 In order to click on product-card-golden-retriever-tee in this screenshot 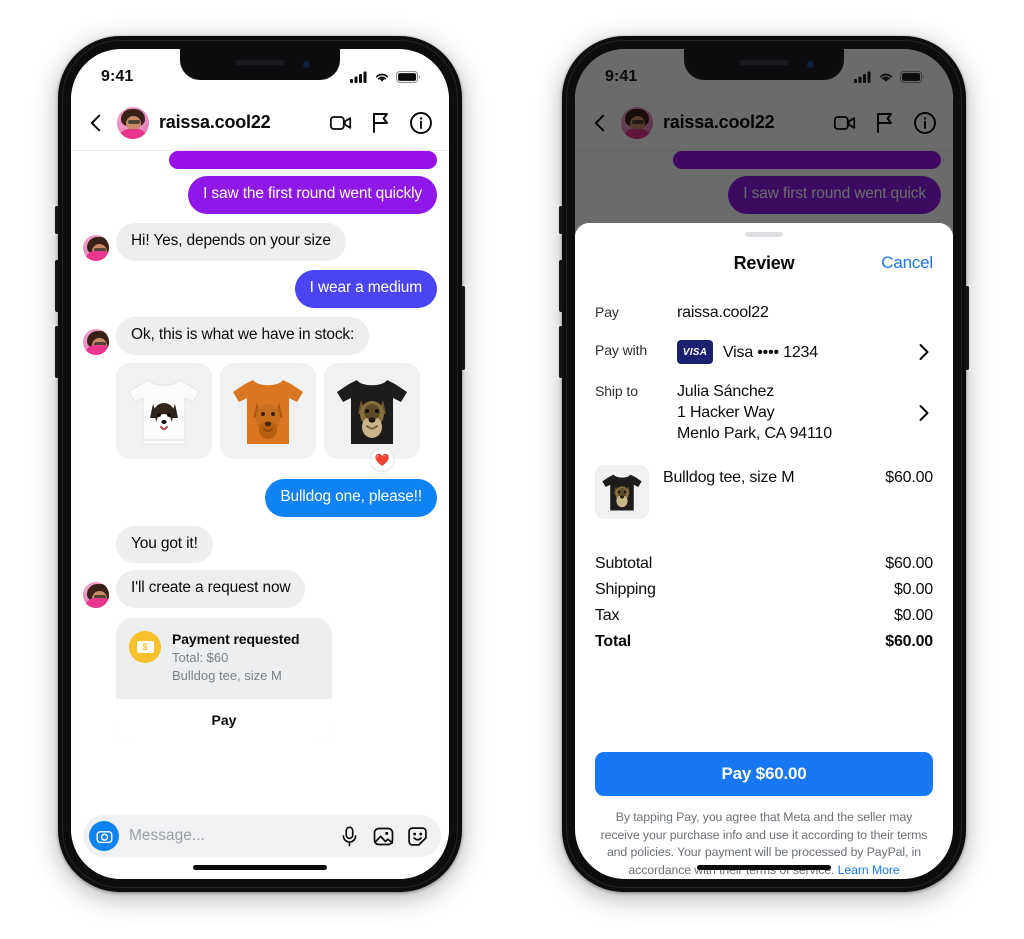, I will do `click(268, 410)`.